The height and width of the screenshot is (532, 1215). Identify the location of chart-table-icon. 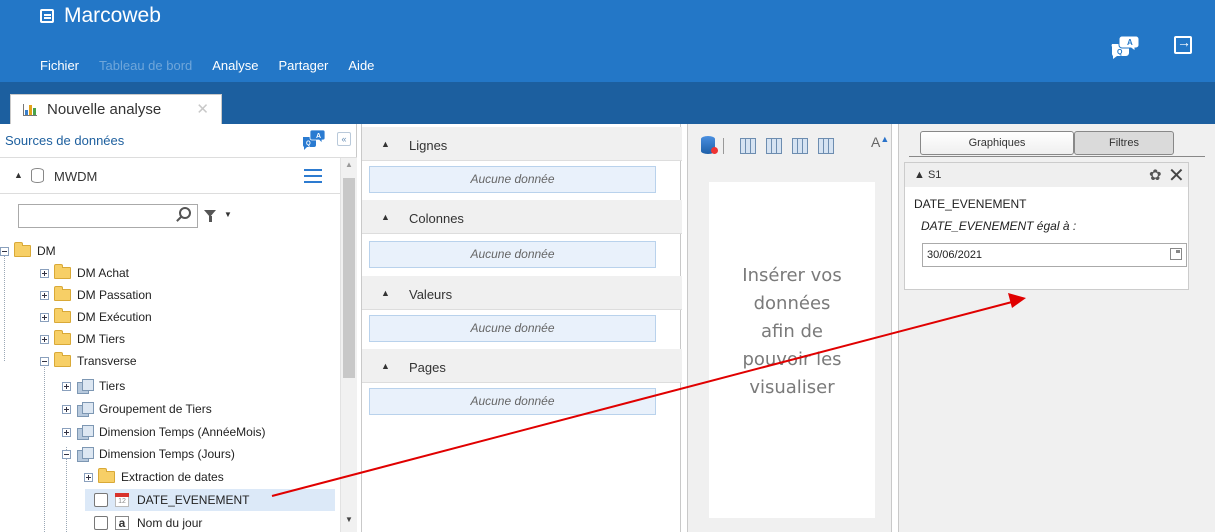
(774, 146).